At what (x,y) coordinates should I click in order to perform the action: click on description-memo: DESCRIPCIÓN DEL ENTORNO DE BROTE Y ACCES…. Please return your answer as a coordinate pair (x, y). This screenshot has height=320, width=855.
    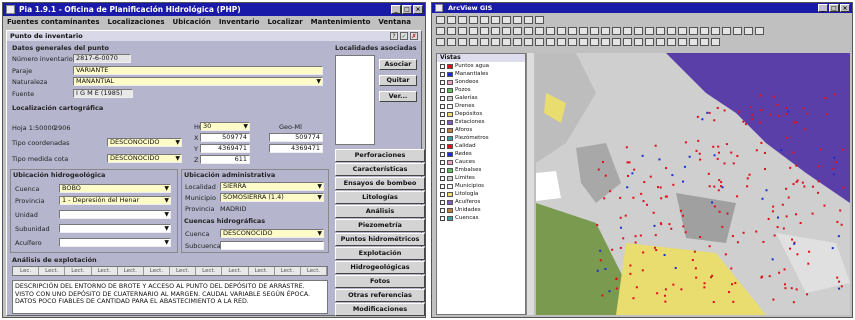
    Looking at the image, I should click on (170, 297).